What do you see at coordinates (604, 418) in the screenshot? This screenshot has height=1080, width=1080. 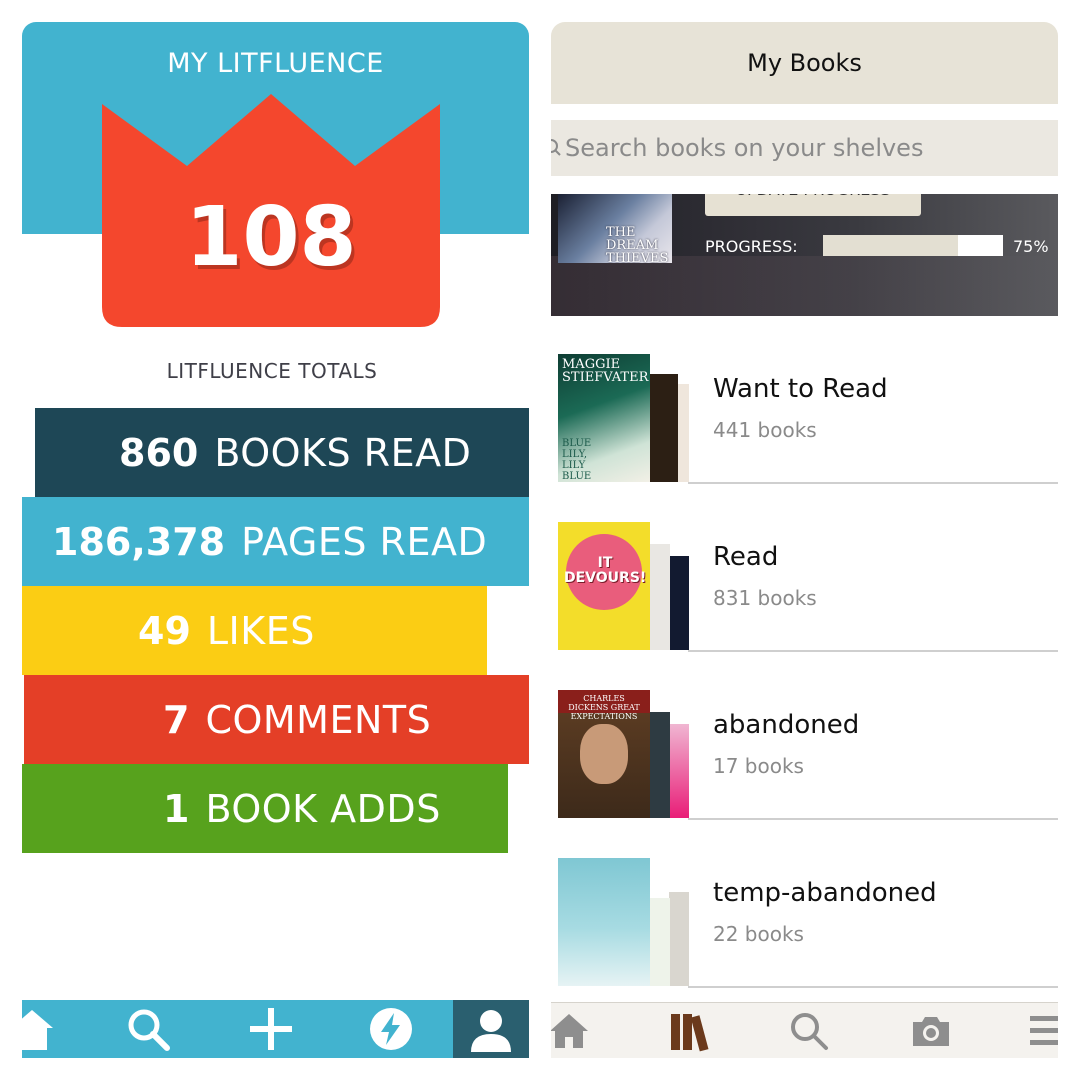 I see `book-cover: MAGGIE STIEFVATER BLUE LILY, LILY BLUE` at bounding box center [604, 418].